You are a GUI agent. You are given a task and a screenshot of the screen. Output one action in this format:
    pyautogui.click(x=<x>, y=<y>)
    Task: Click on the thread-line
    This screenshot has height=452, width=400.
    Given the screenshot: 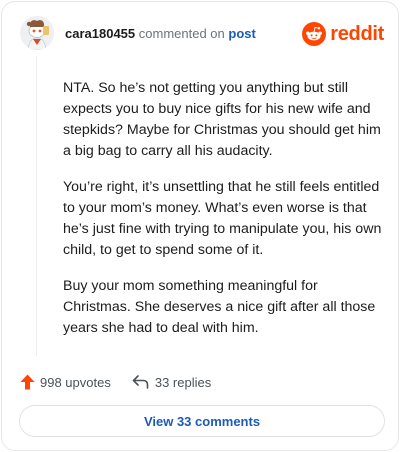 What is the action you would take?
    pyautogui.click(x=36, y=206)
    